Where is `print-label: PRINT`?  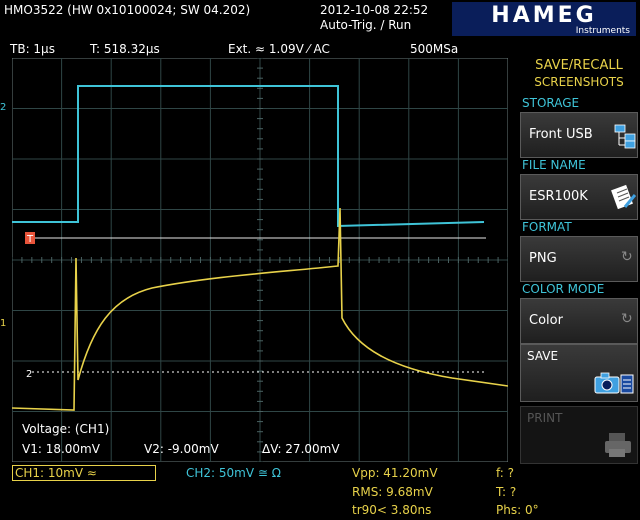 print-label: PRINT is located at coordinates (545, 418).